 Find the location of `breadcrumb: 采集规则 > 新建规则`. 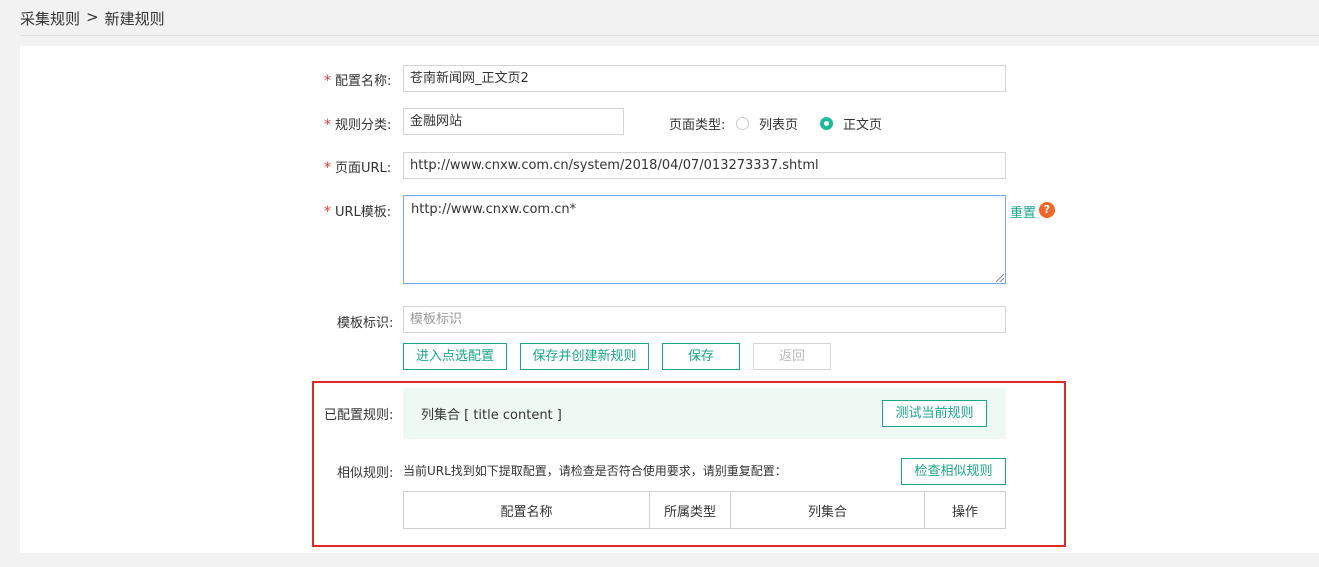

breadcrumb: 采集规则 > 新建规则 is located at coordinates (92, 18).